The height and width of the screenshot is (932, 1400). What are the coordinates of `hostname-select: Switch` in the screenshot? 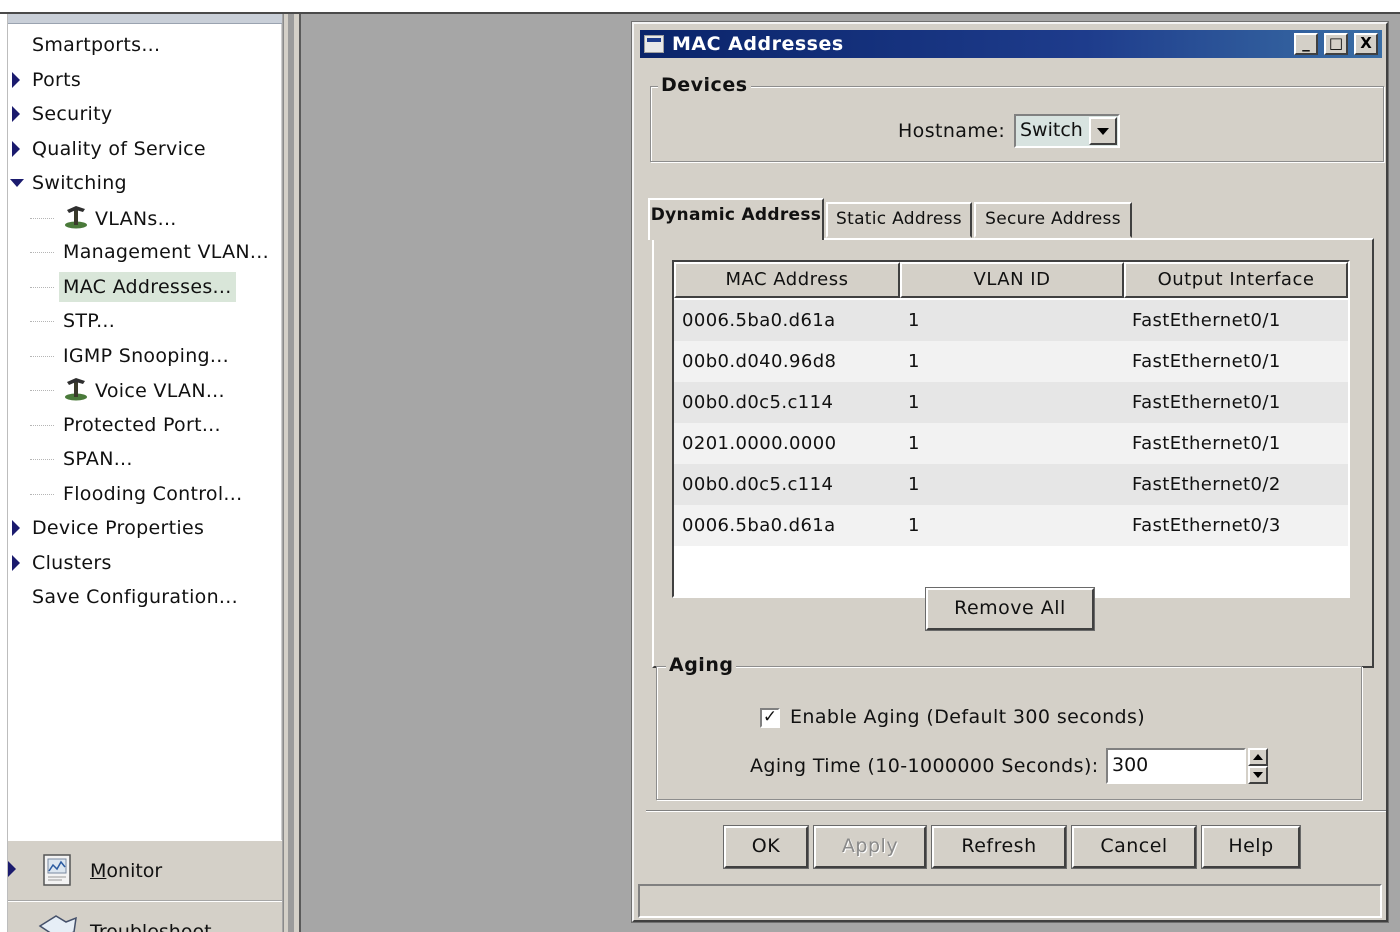 It's located at (1067, 131).